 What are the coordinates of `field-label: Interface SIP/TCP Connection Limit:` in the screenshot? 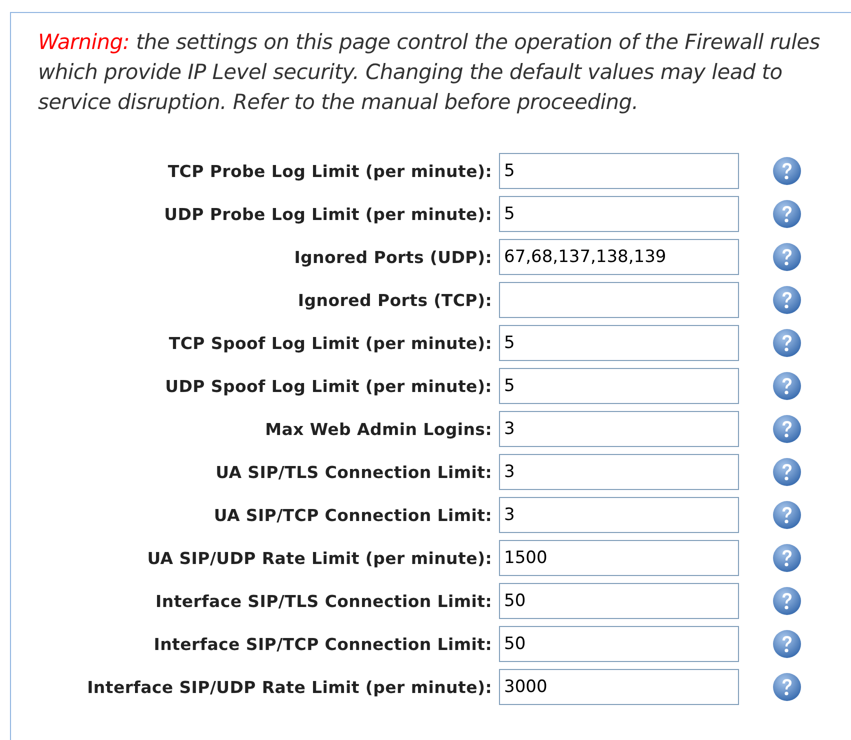 It's located at (322, 644).